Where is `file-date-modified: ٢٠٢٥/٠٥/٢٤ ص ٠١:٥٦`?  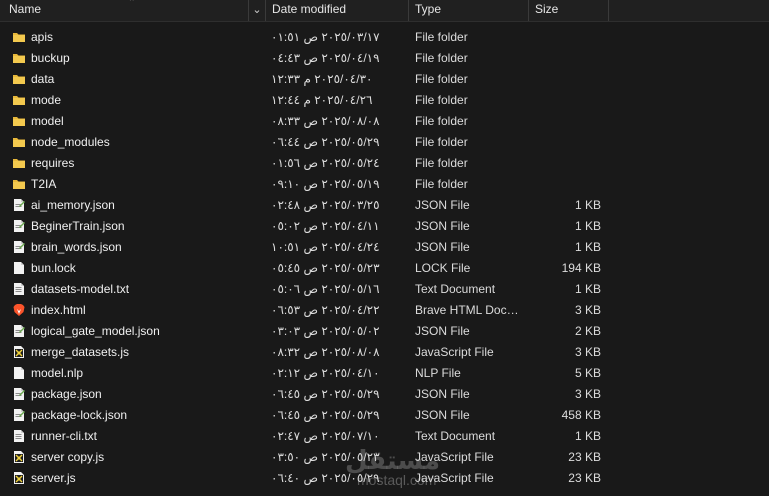 file-date-modified: ٢٠٢٥/٠٥/٢٤ ص ٠١:٥٦ is located at coordinates (325, 163).